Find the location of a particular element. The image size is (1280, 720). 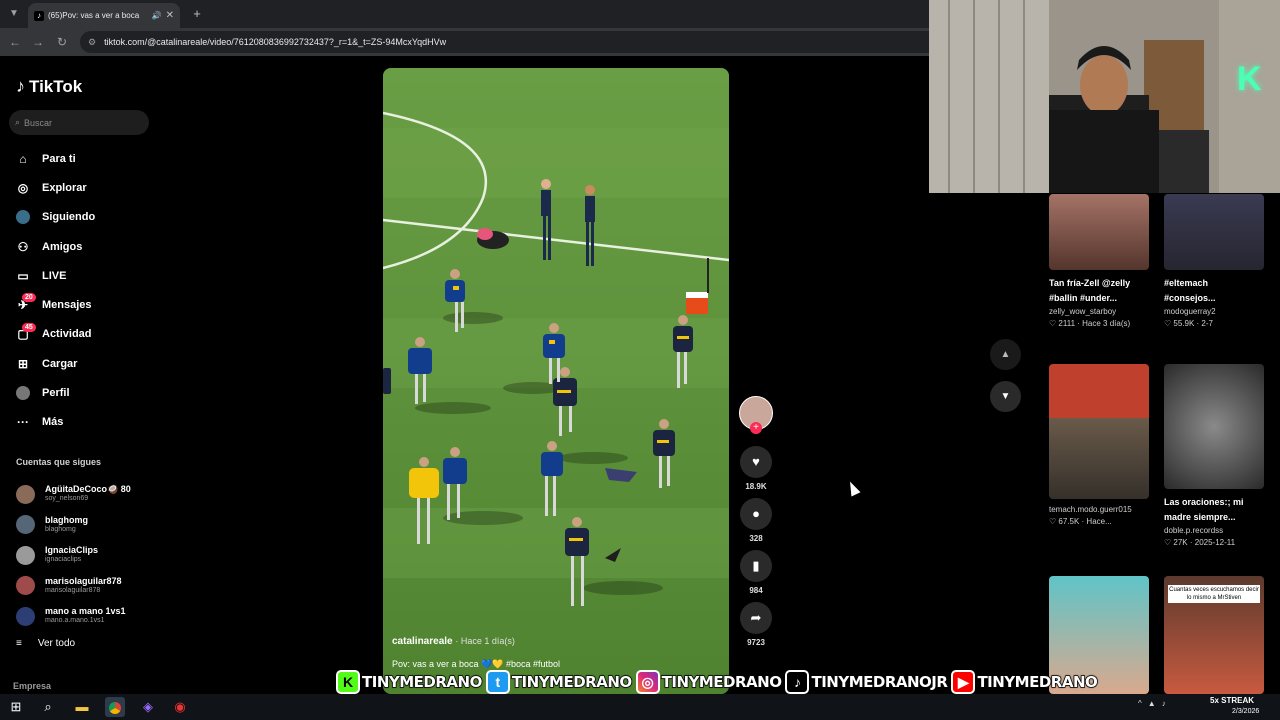

sidebar-item-label: Cargar is located at coordinates (60, 363).